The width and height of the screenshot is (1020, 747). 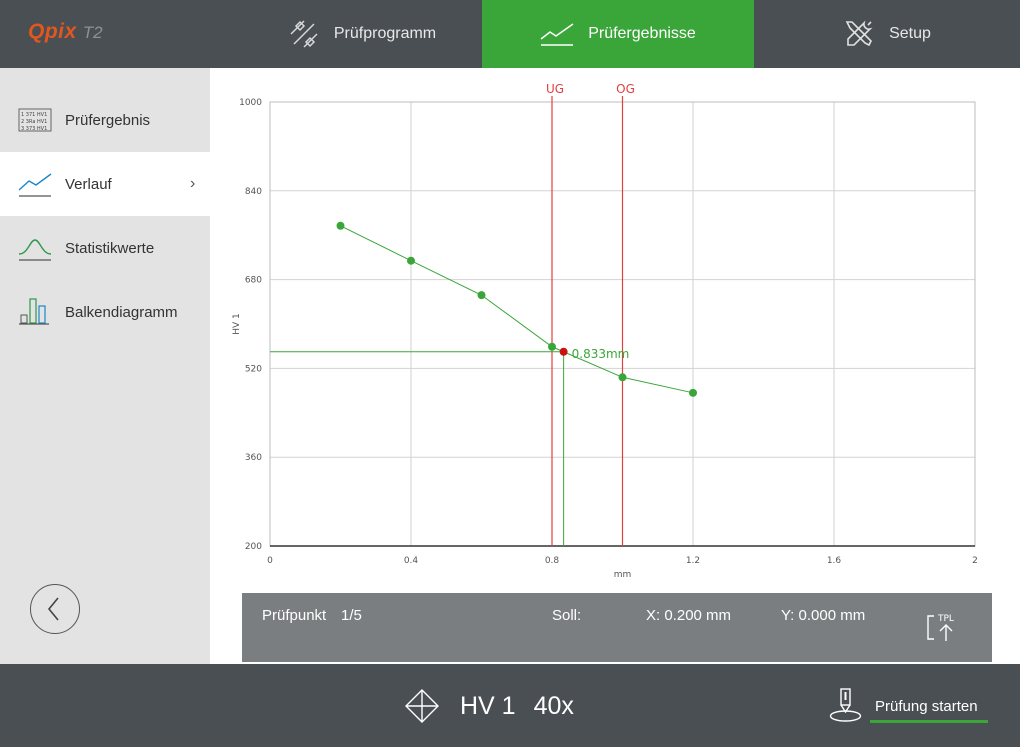 I want to click on marker-point, so click(x=563, y=351).